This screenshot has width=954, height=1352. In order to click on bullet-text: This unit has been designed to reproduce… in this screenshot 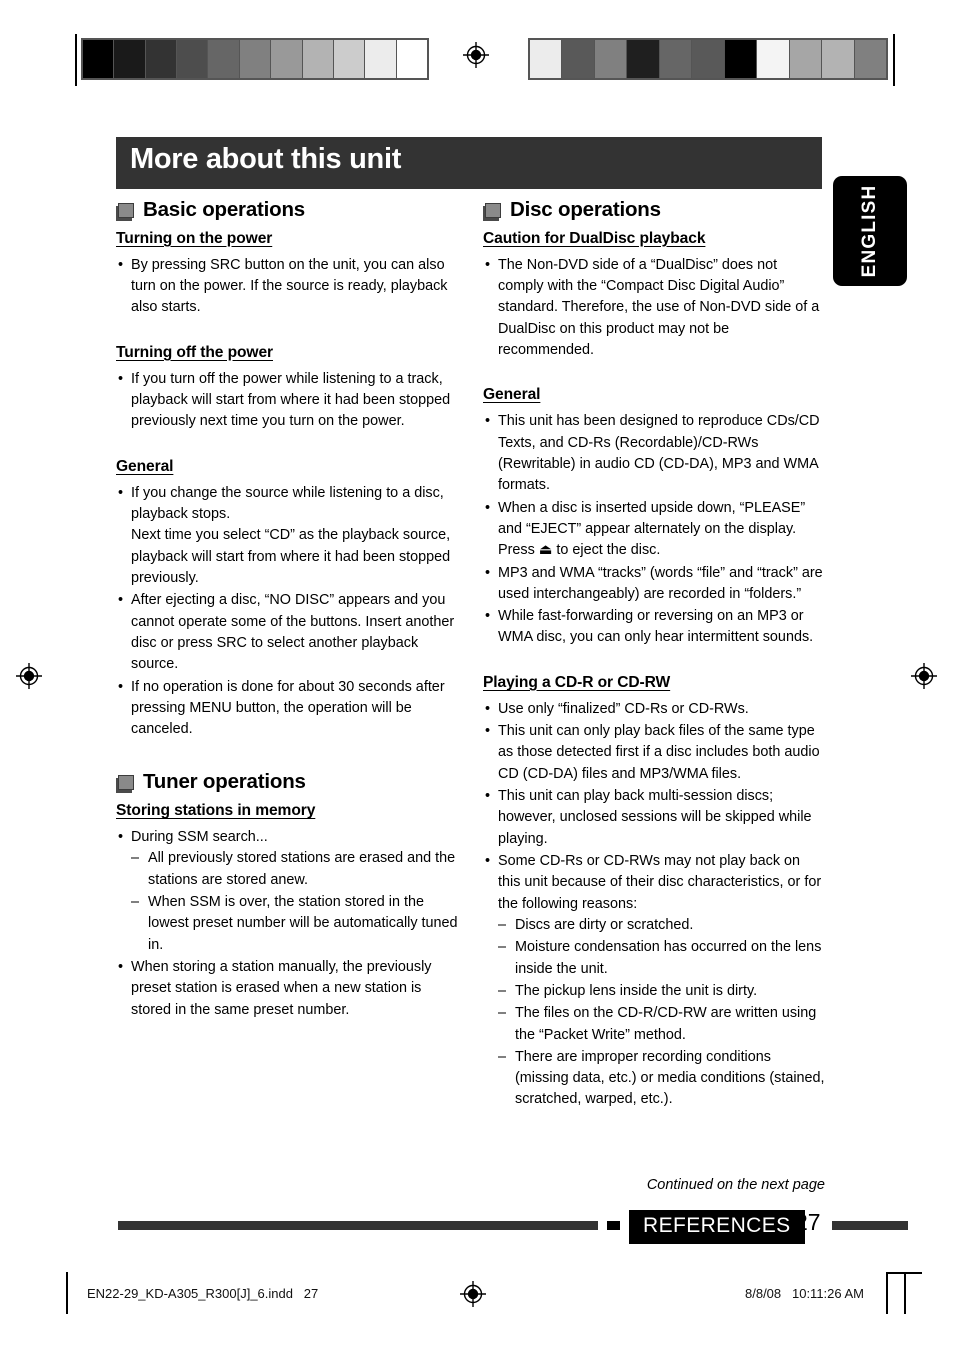, I will do `click(659, 453)`.